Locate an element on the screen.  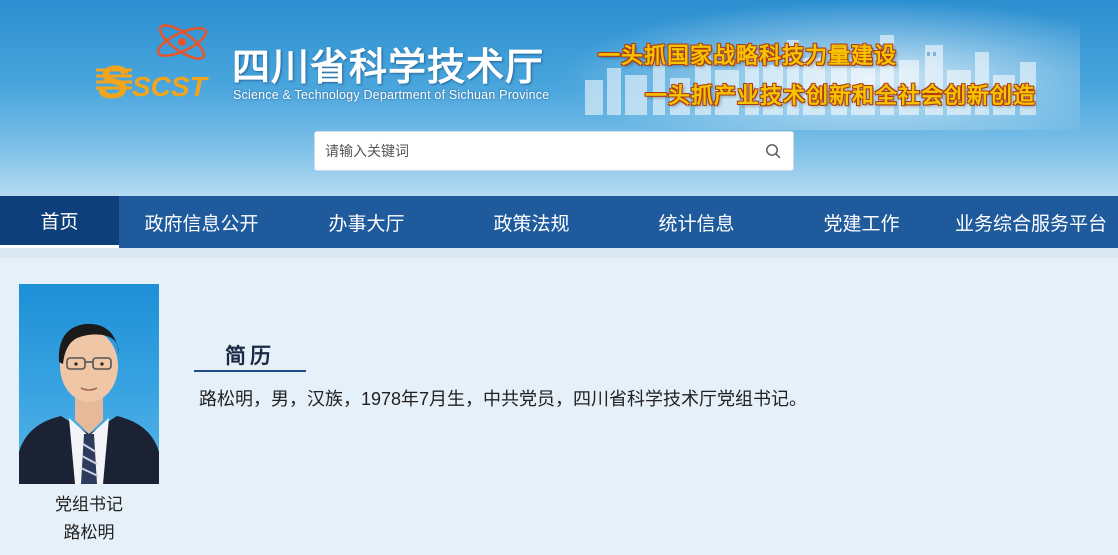
main-nav: 首页 政府信息公开 办事大厅 政策法规 统计信息 党建工作 业务综合服务平台 is located at coordinates (559, 222).